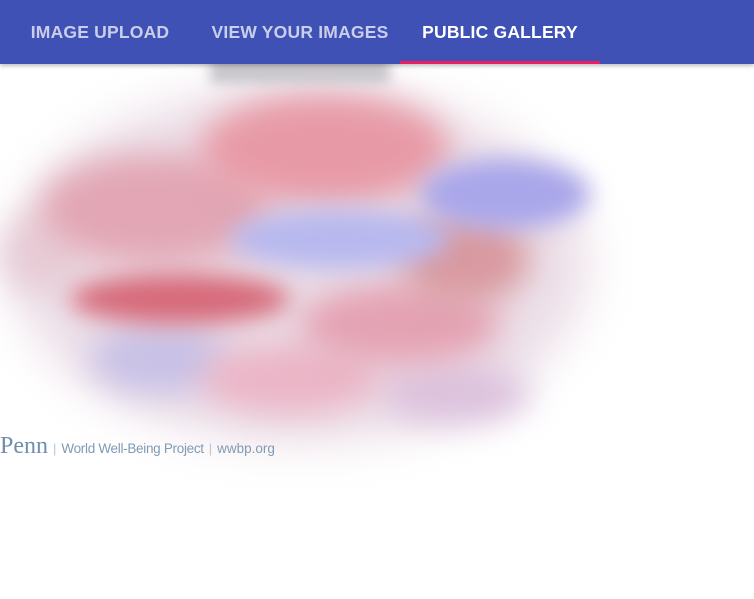 The width and height of the screenshot is (754, 599). What do you see at coordinates (246, 448) in the screenshot?
I see `project-site: wwbp.org` at bounding box center [246, 448].